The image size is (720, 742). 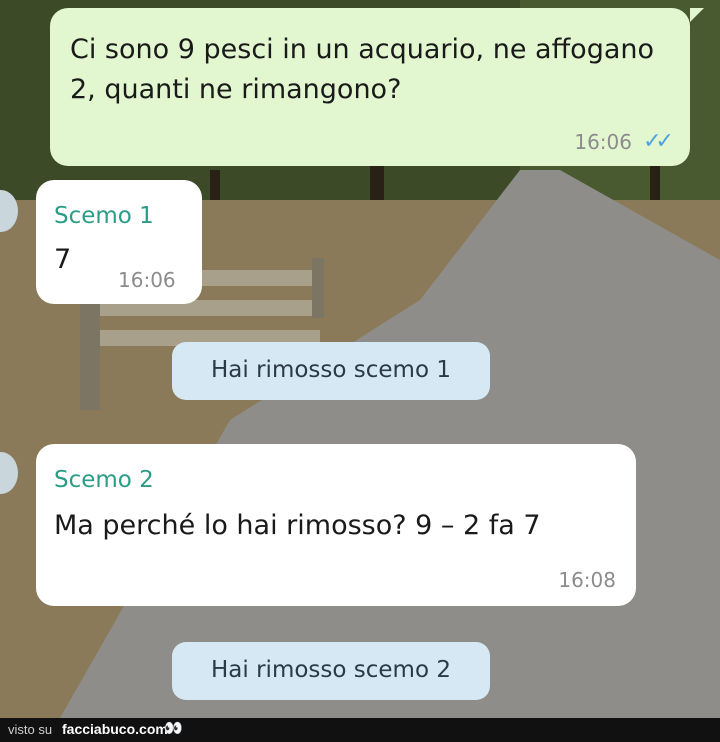 I want to click on double-check-icon: ✓✓, so click(x=658, y=141).